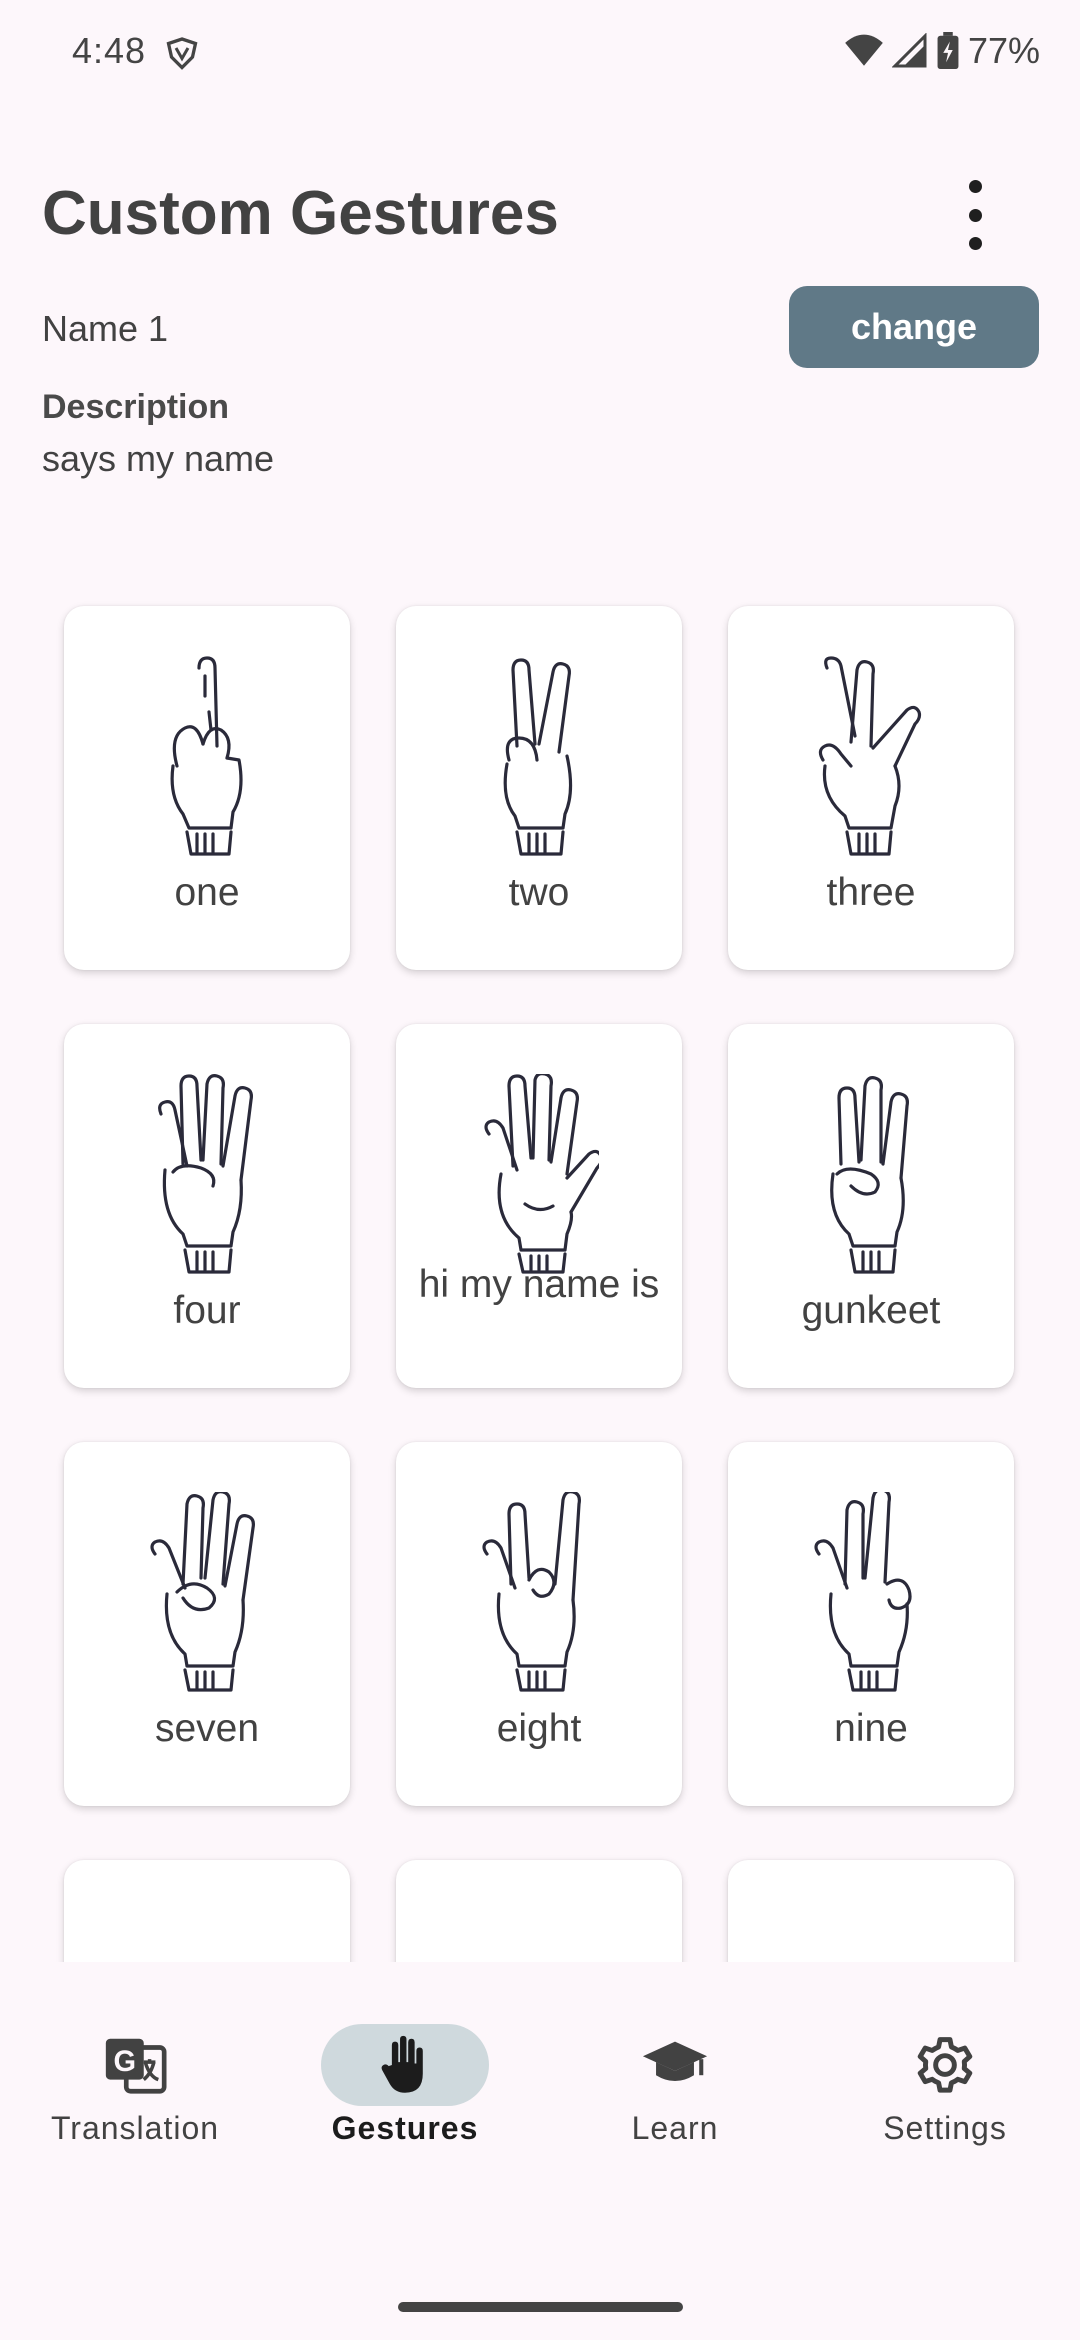 The image size is (1080, 2340). Describe the element at coordinates (909, 50) in the screenshot. I see `signal-icon` at that location.